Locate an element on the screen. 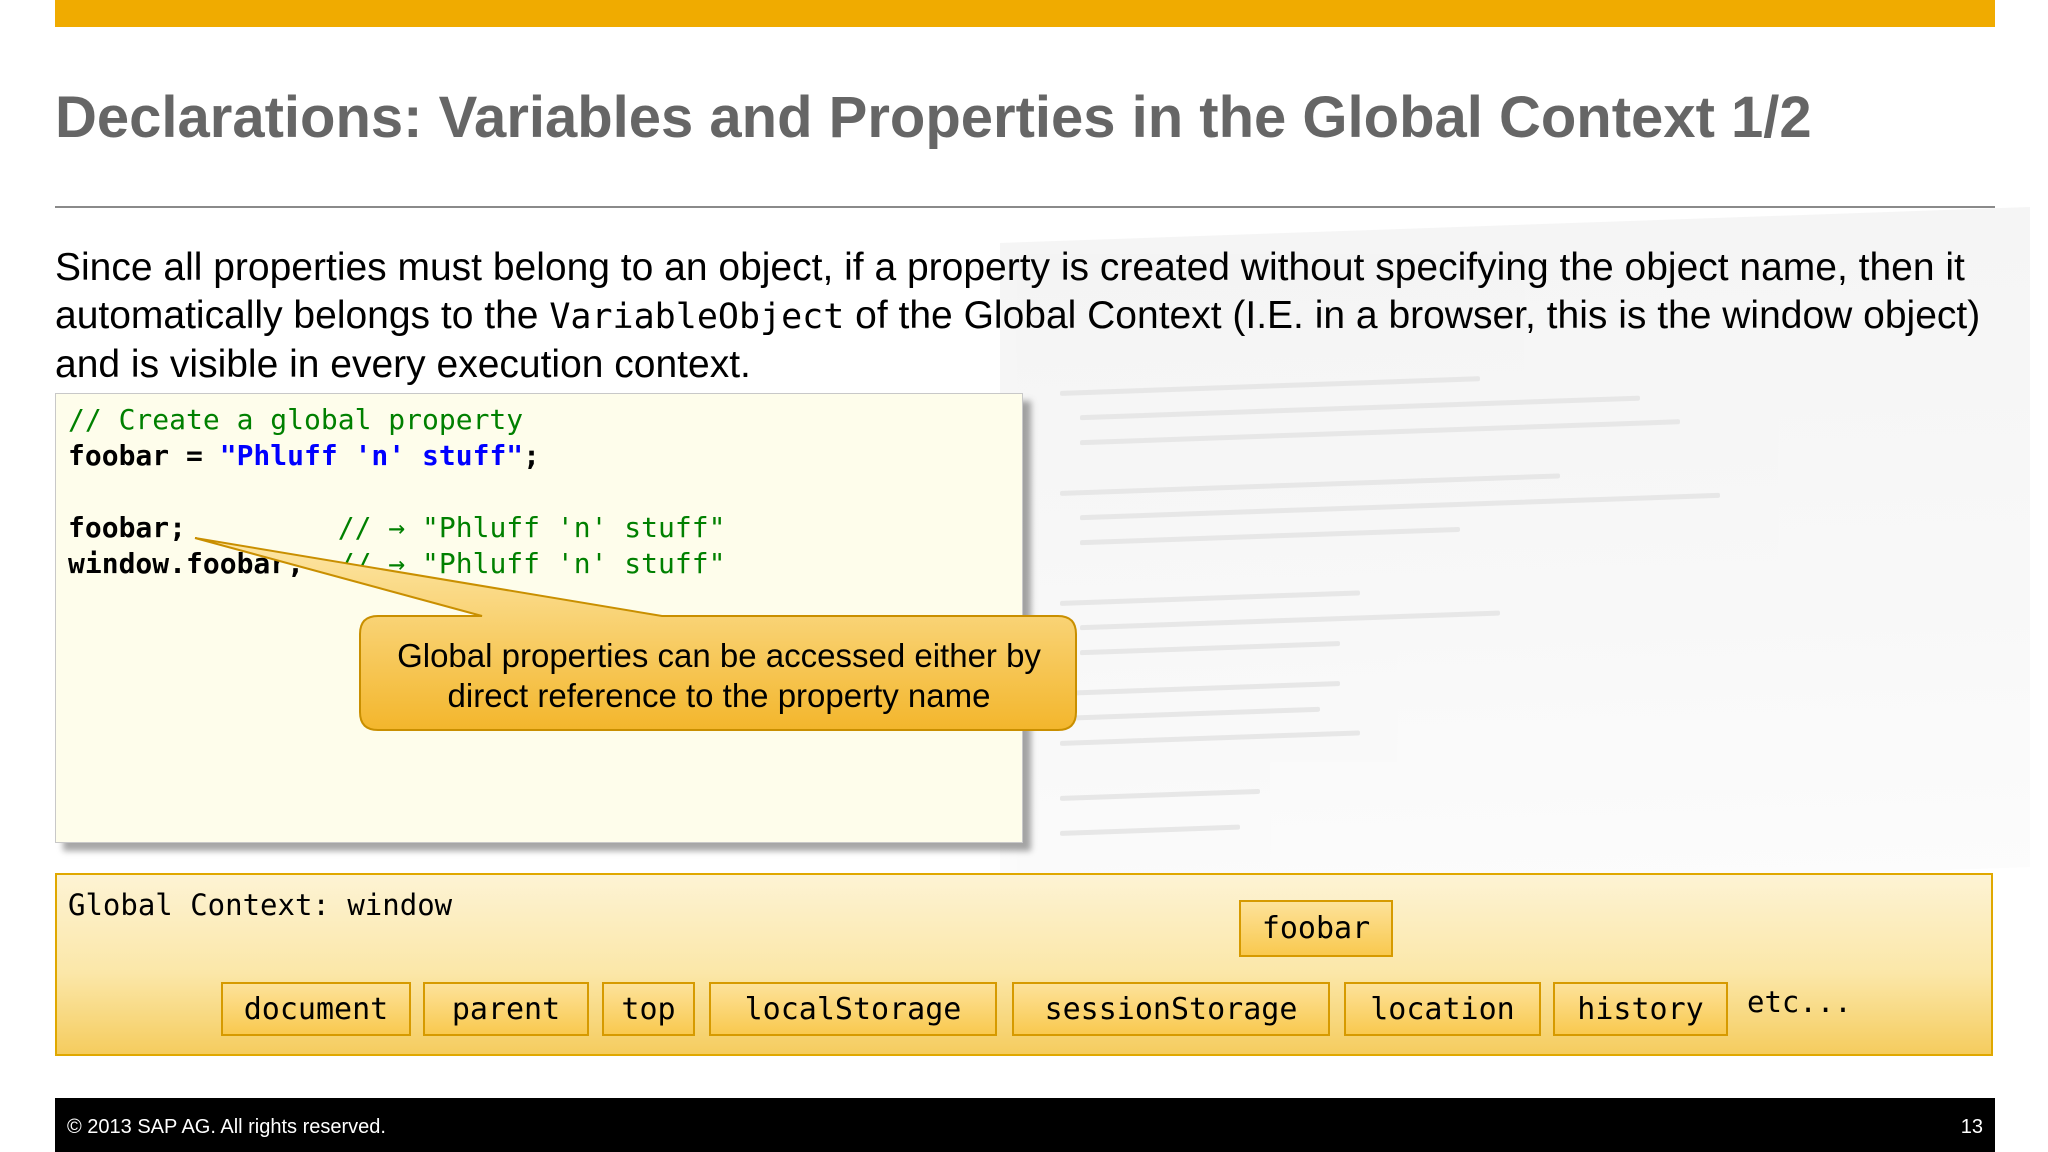 The width and height of the screenshot is (2048, 1152). copyright-text: © 2013 SAP AG. All rights reserved. is located at coordinates (226, 1127).